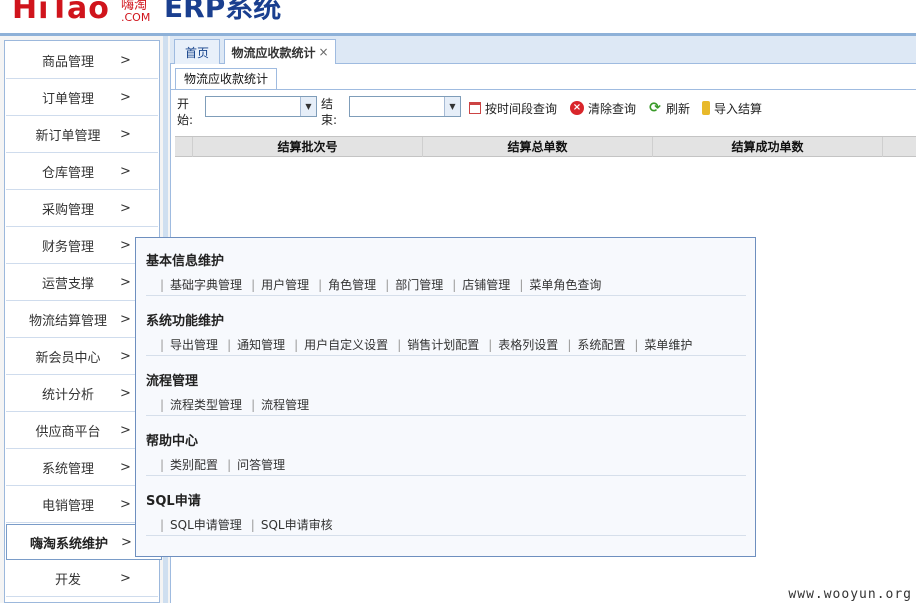 Image resolution: width=916 pixels, height=603 pixels. Describe the element at coordinates (285, 405) in the screenshot. I see `menu-link: 流程管理` at that location.